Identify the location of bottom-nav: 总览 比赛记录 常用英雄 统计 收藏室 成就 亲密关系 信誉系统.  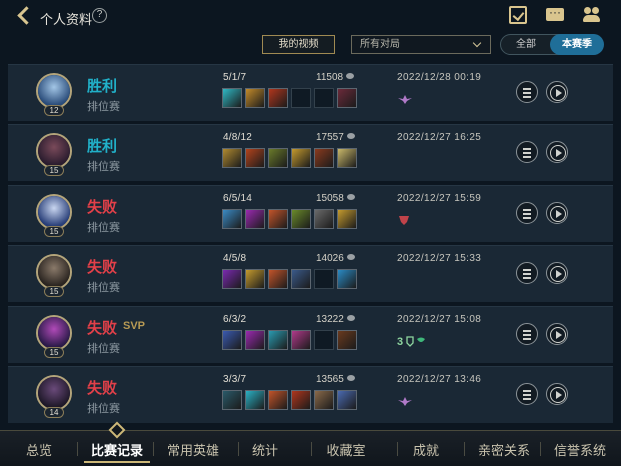
(310, 443).